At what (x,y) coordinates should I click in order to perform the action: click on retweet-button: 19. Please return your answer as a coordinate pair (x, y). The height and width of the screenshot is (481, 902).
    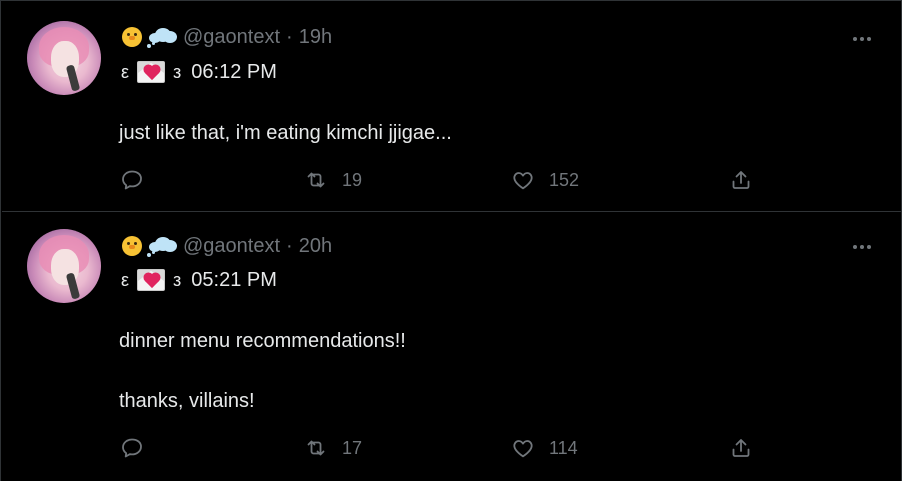
    Looking at the image, I should click on (333, 180).